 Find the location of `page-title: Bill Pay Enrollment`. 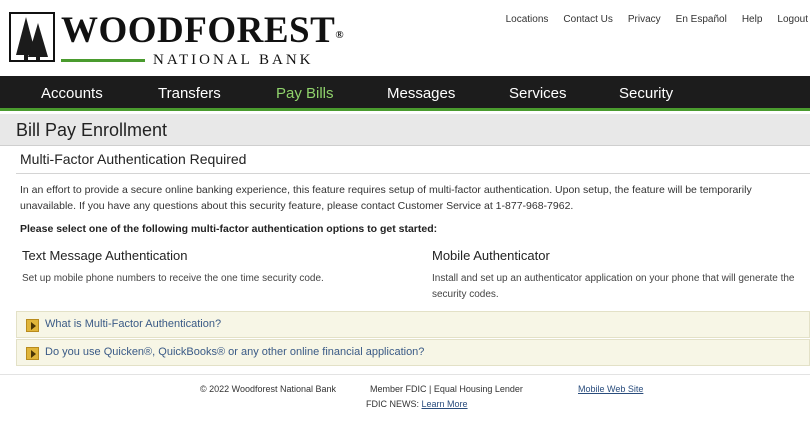

page-title: Bill Pay Enrollment is located at coordinates (92, 130).